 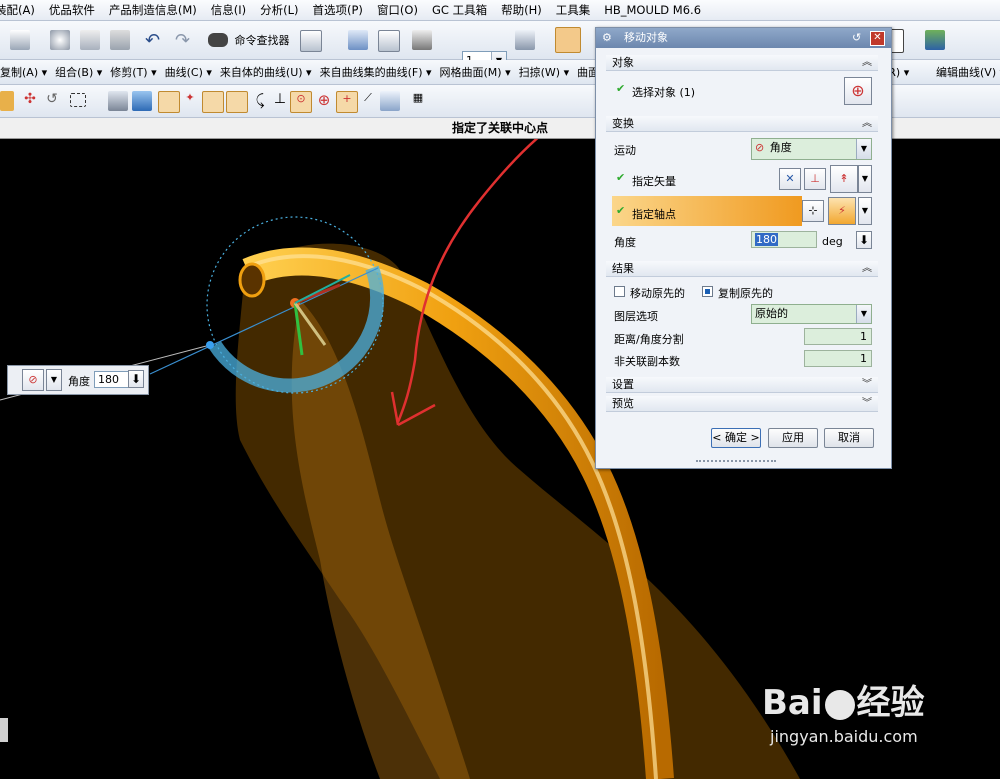 What do you see at coordinates (25, 72) in the screenshot?
I see `tb-copy: 复制(A) ▾` at bounding box center [25, 72].